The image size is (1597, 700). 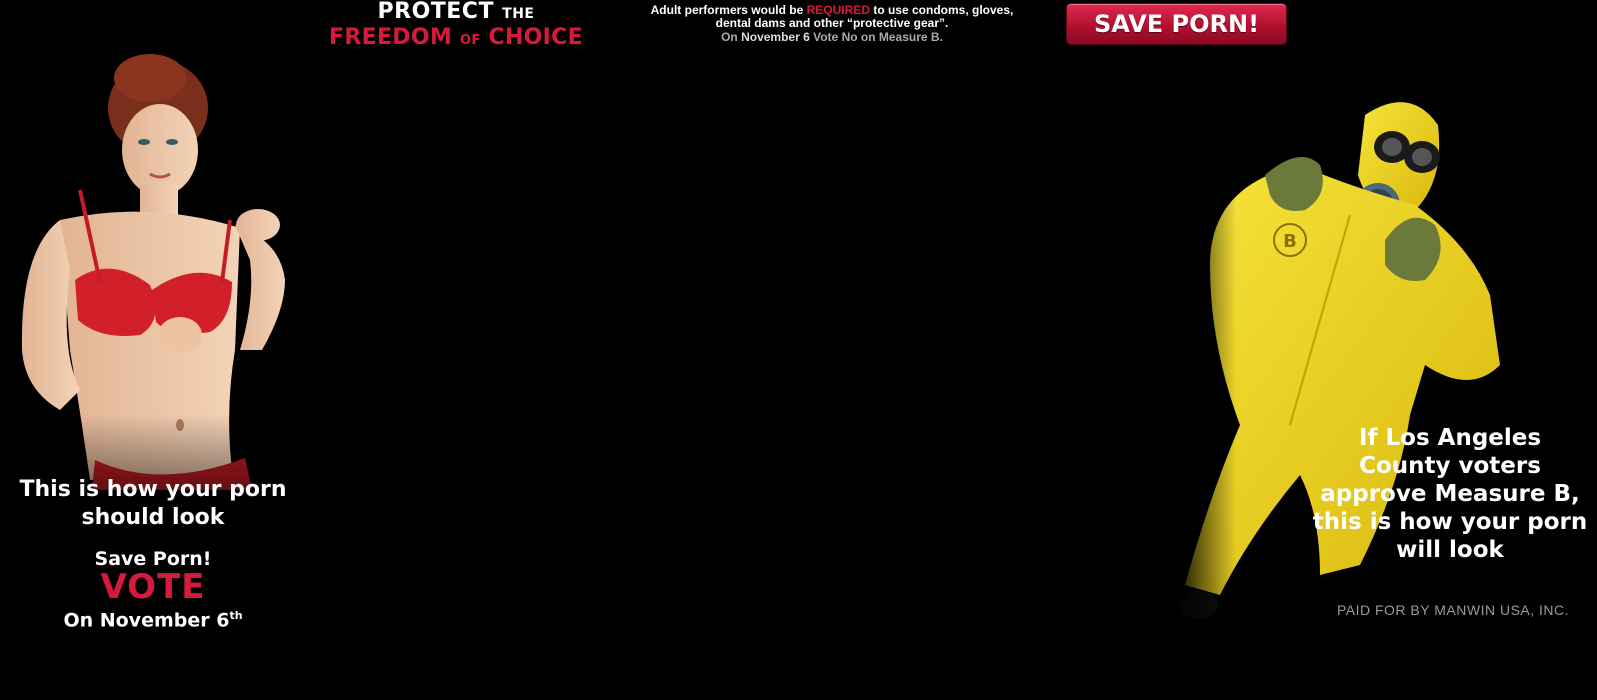 I want to click on notice-line-2: dental dams and other “protective gear”., so click(x=832, y=23).